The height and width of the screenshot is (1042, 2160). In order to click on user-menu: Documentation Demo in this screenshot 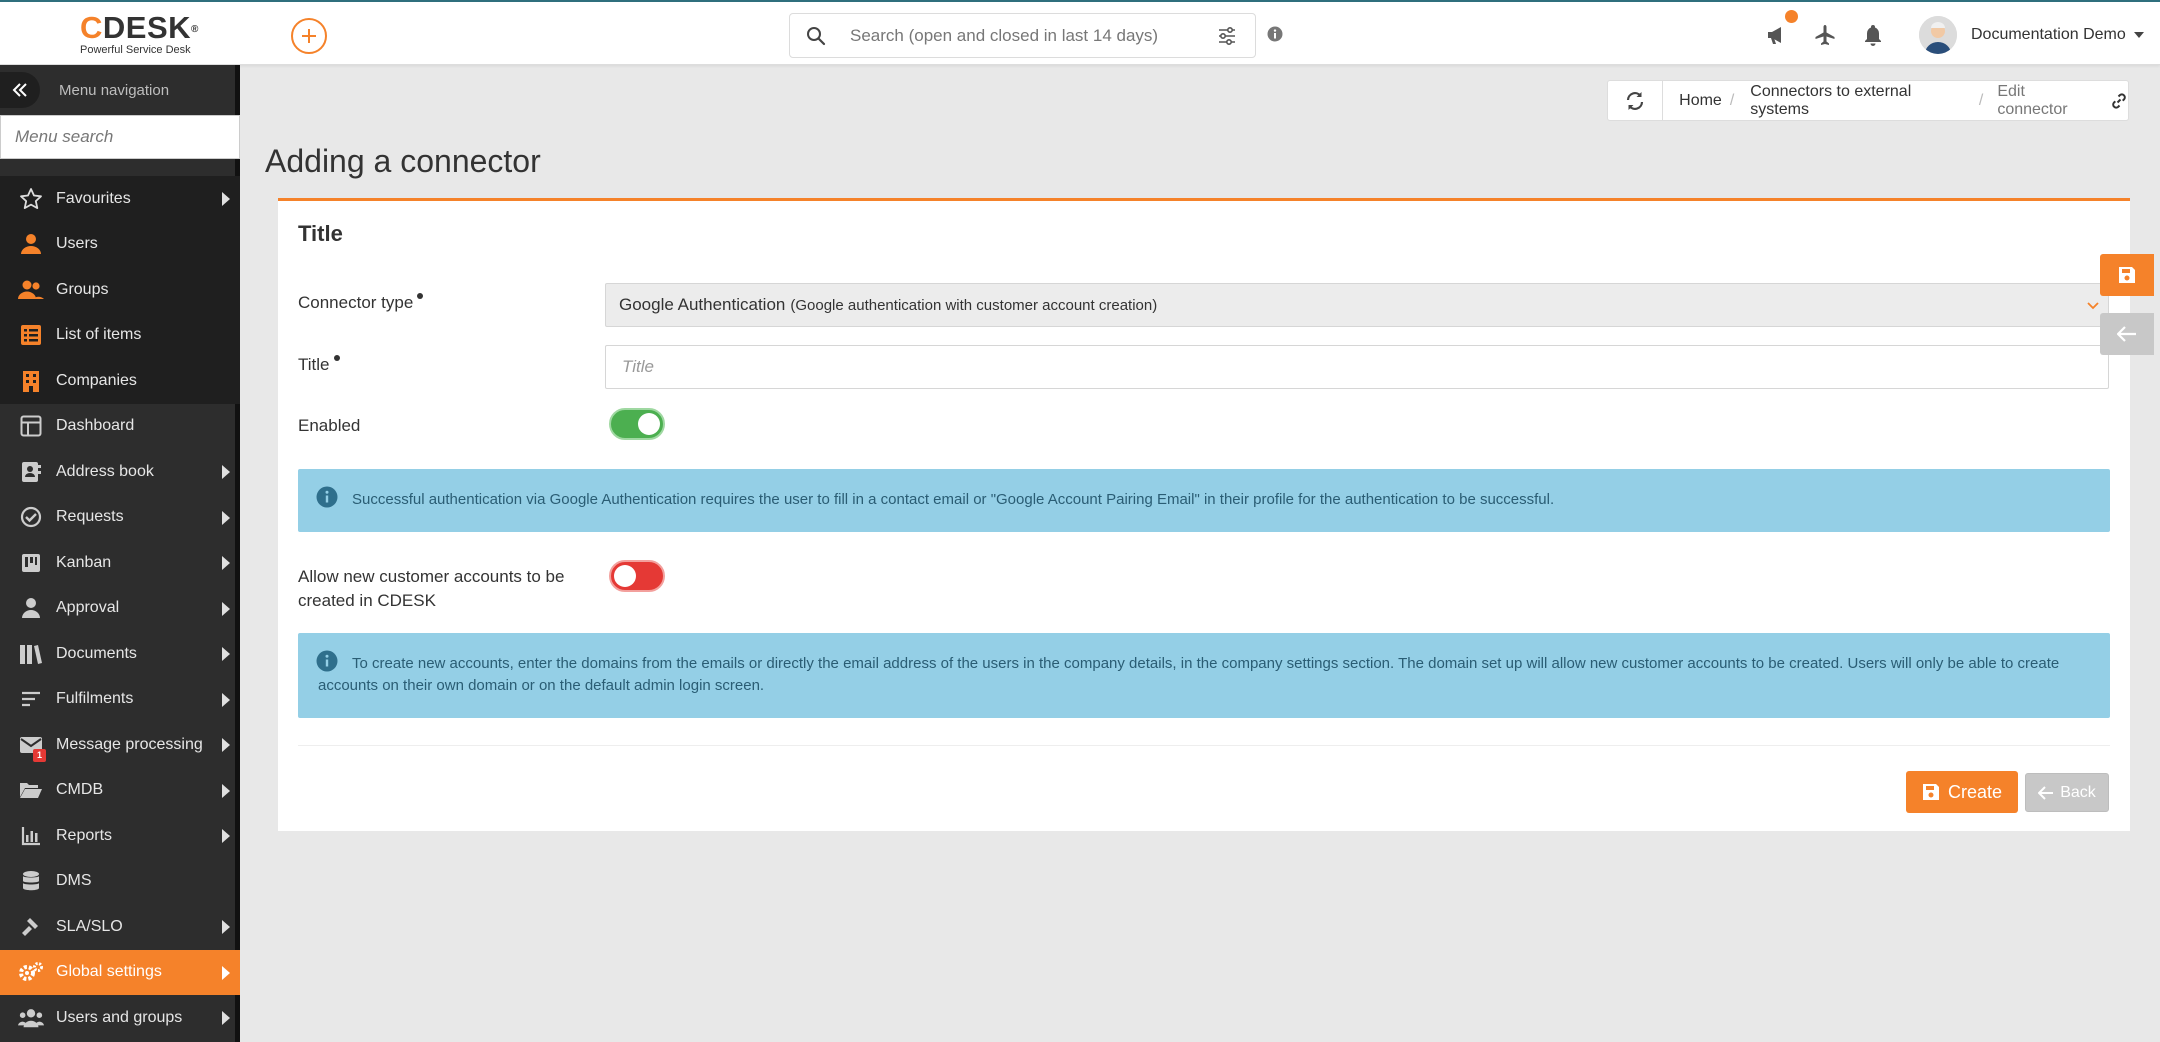, I will do `click(2031, 35)`.